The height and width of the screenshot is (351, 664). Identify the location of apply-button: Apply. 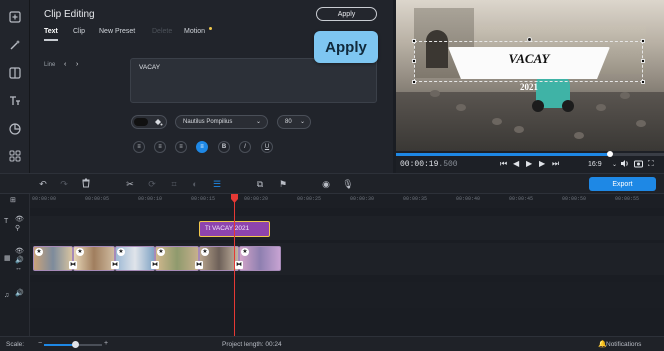
(346, 14).